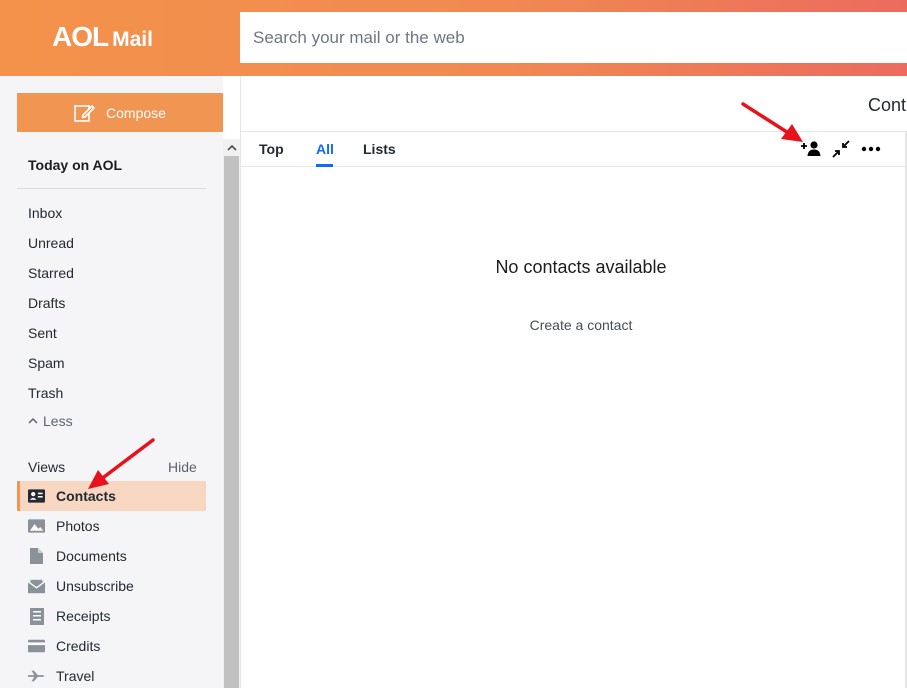 The width and height of the screenshot is (907, 688). I want to click on view-label: Unsubscribe, so click(95, 586).